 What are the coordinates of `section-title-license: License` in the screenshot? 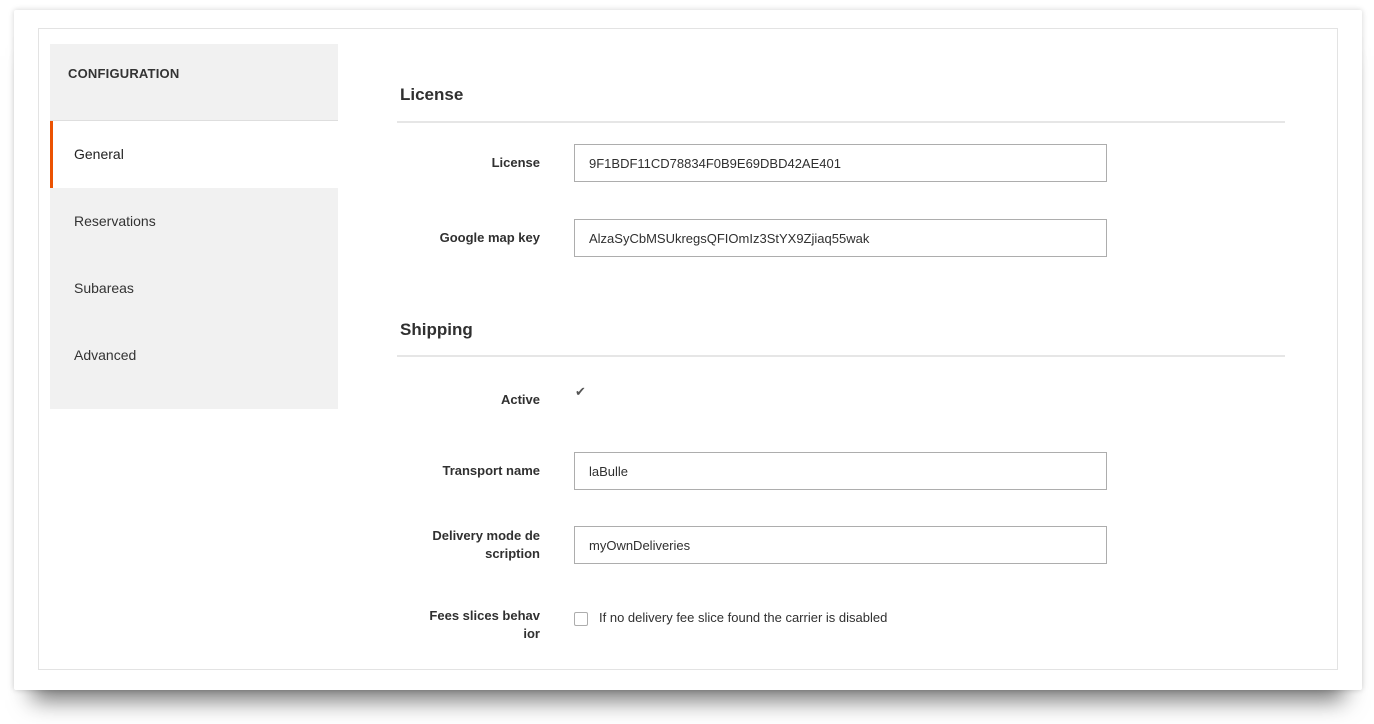 It's located at (432, 94).